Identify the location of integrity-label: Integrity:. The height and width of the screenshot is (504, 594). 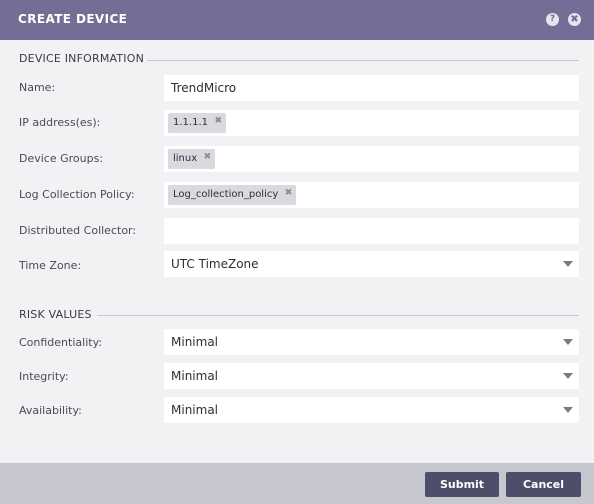
(44, 376).